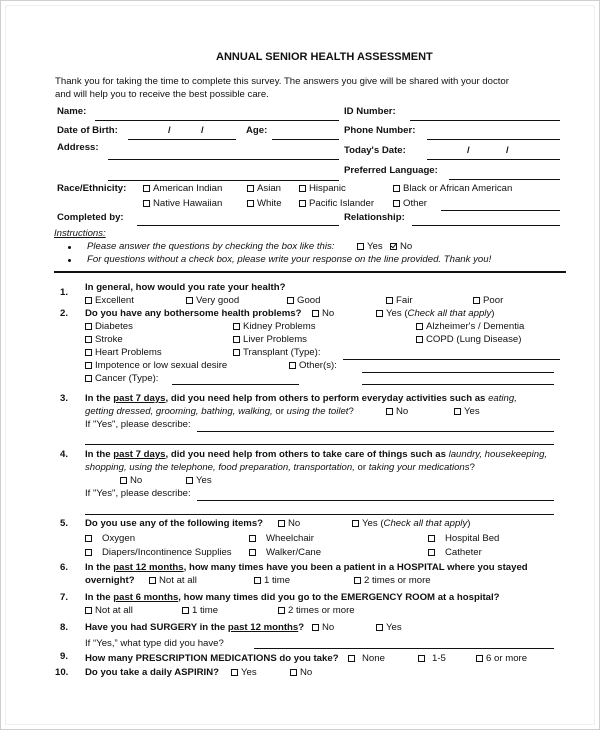 This screenshot has width=600, height=730. I want to click on q2-option-copd: COPD (Lung Disease), so click(468, 340).